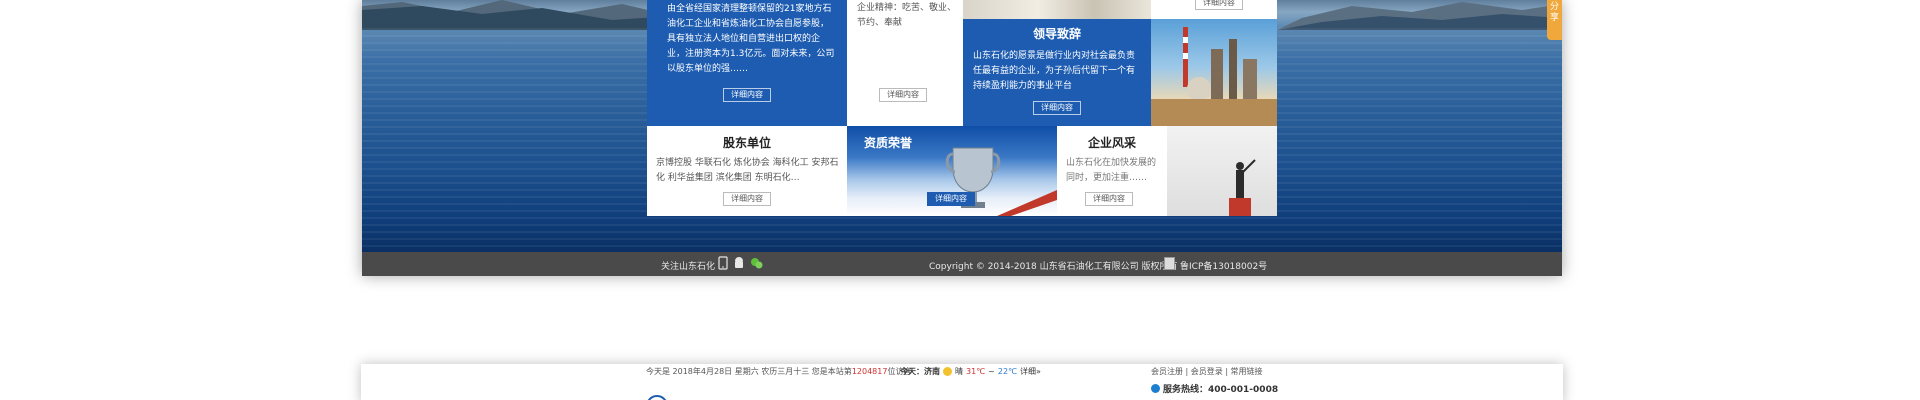  Describe the element at coordinates (688, 267) in the screenshot. I see `follow-label: 关注山东石化` at that location.